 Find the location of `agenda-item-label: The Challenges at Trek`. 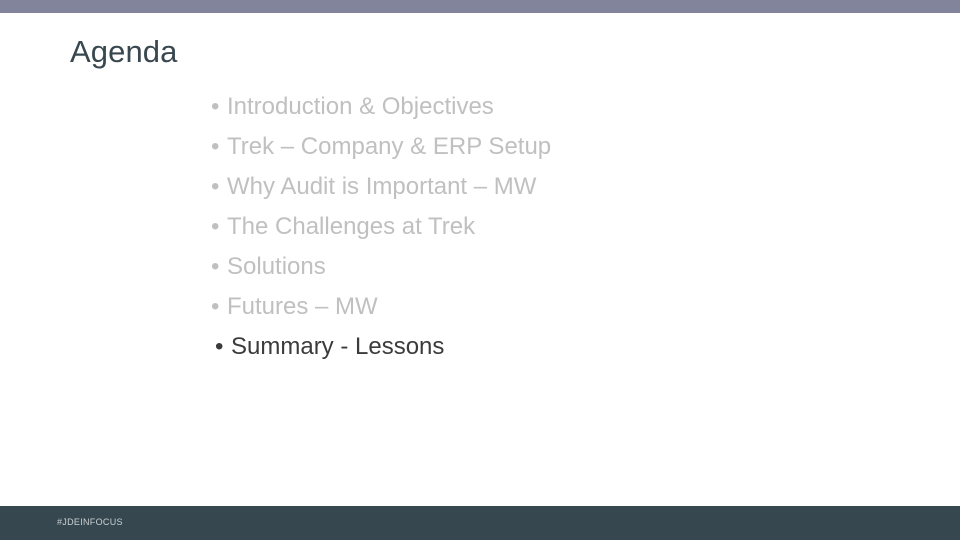

agenda-item-label: The Challenges at Trek is located at coordinates (351, 226).